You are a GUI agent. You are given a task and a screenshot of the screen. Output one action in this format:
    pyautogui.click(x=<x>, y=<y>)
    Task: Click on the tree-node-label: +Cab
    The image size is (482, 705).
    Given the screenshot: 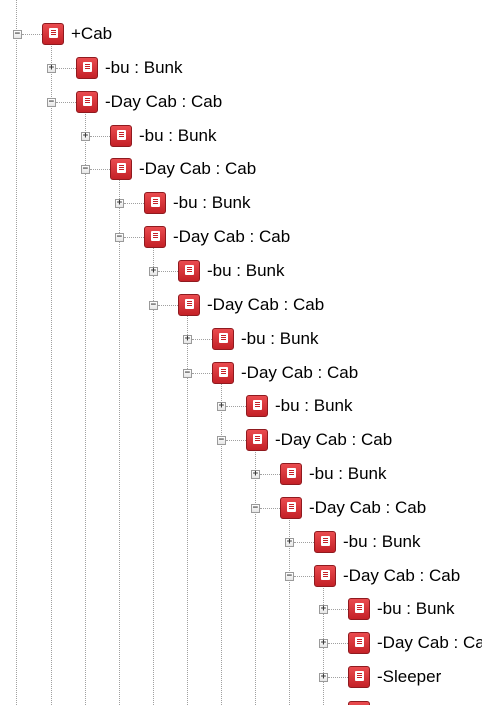 What is the action you would take?
    pyautogui.click(x=91, y=34)
    